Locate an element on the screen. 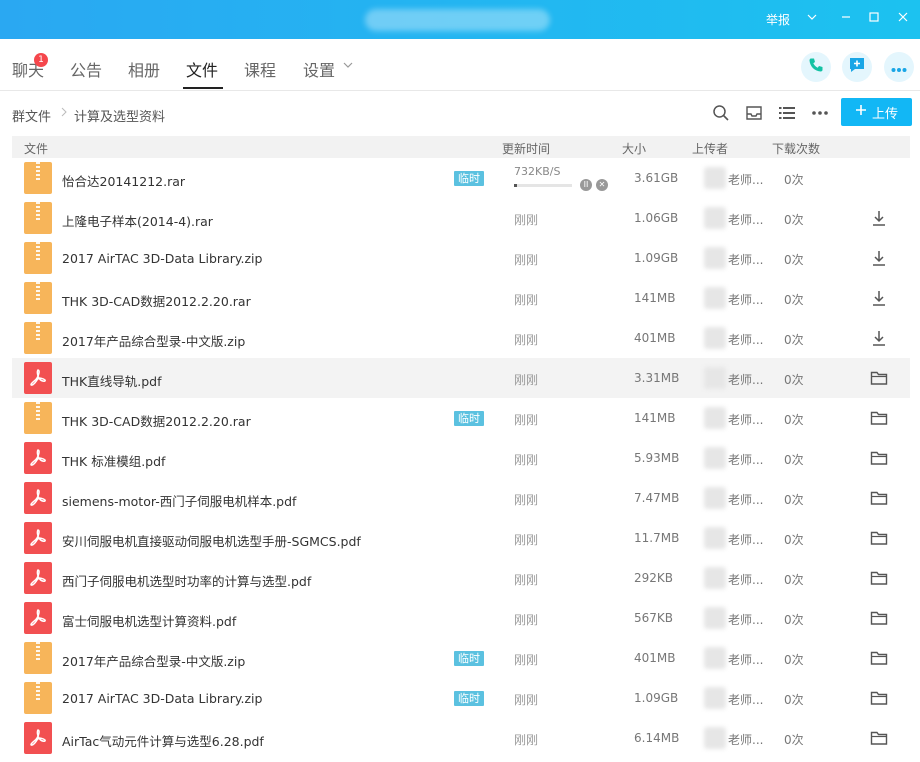  file-name: THK 标准模组.pdf is located at coordinates (113, 460).